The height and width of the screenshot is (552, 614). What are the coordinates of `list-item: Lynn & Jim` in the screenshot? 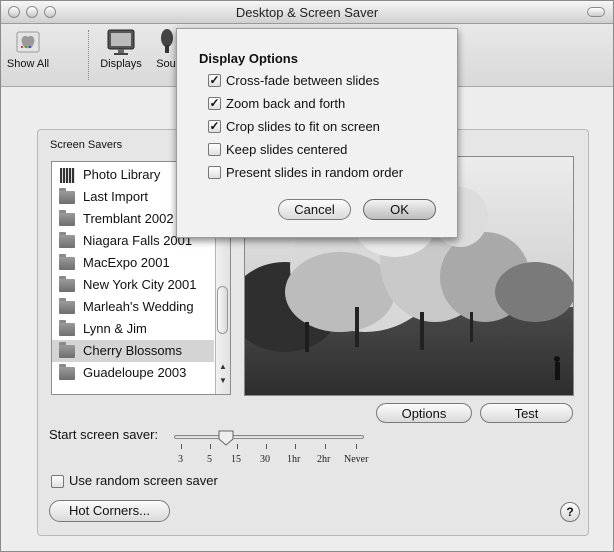 It's located at (133, 329).